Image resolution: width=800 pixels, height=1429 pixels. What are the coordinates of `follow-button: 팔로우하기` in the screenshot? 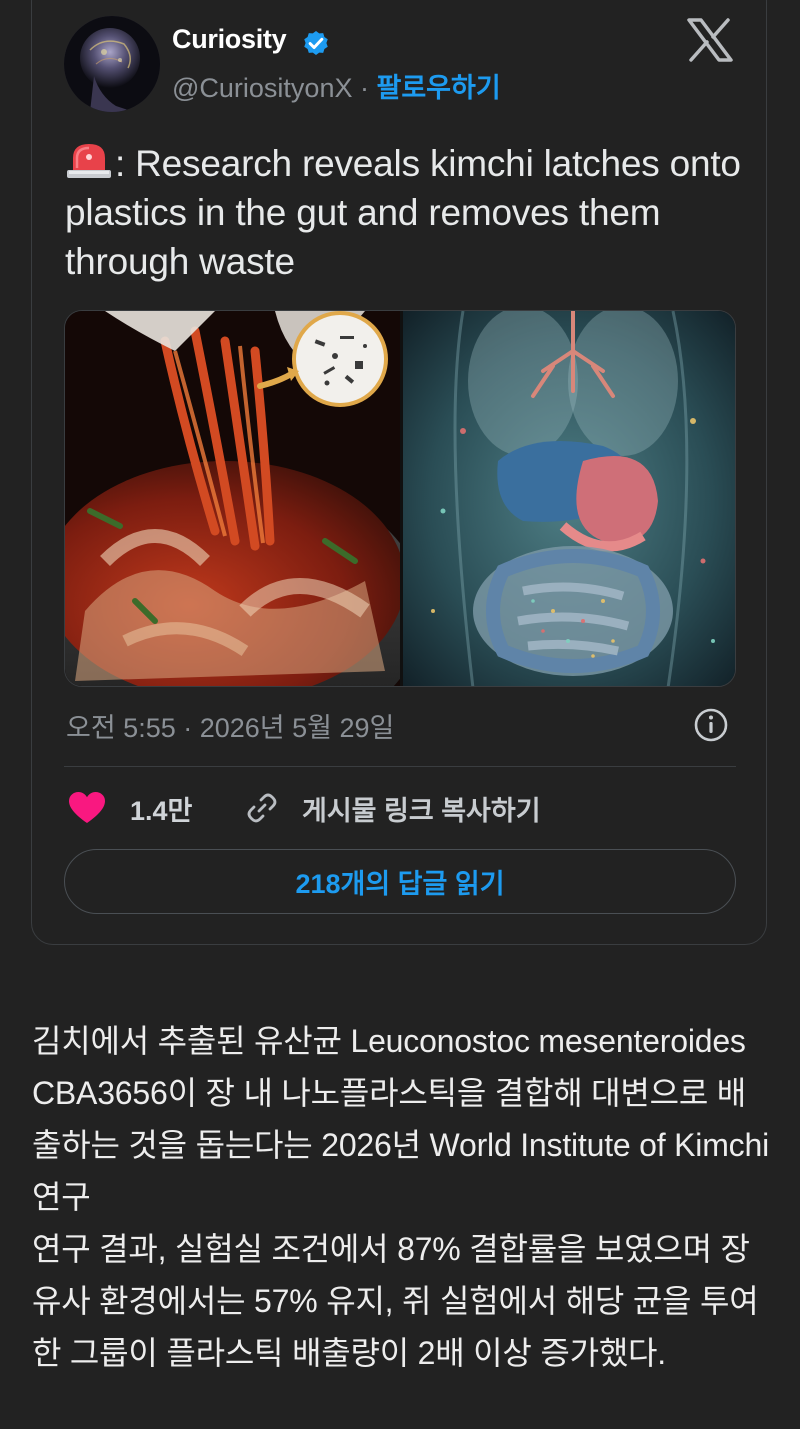 It's located at (438, 88).